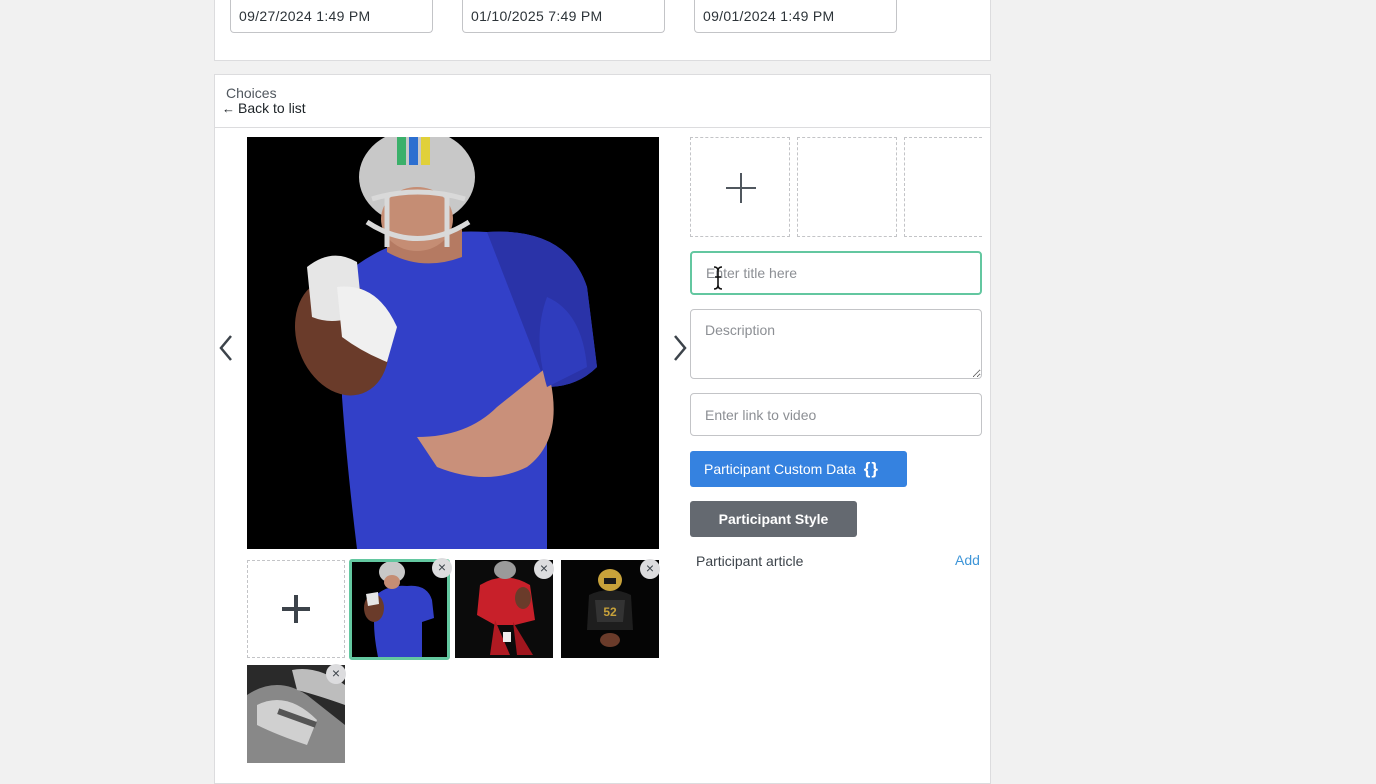 This screenshot has width=1376, height=784. What do you see at coordinates (602, 101) in the screenshot?
I see `choices-header: Choices ← Back to list` at bounding box center [602, 101].